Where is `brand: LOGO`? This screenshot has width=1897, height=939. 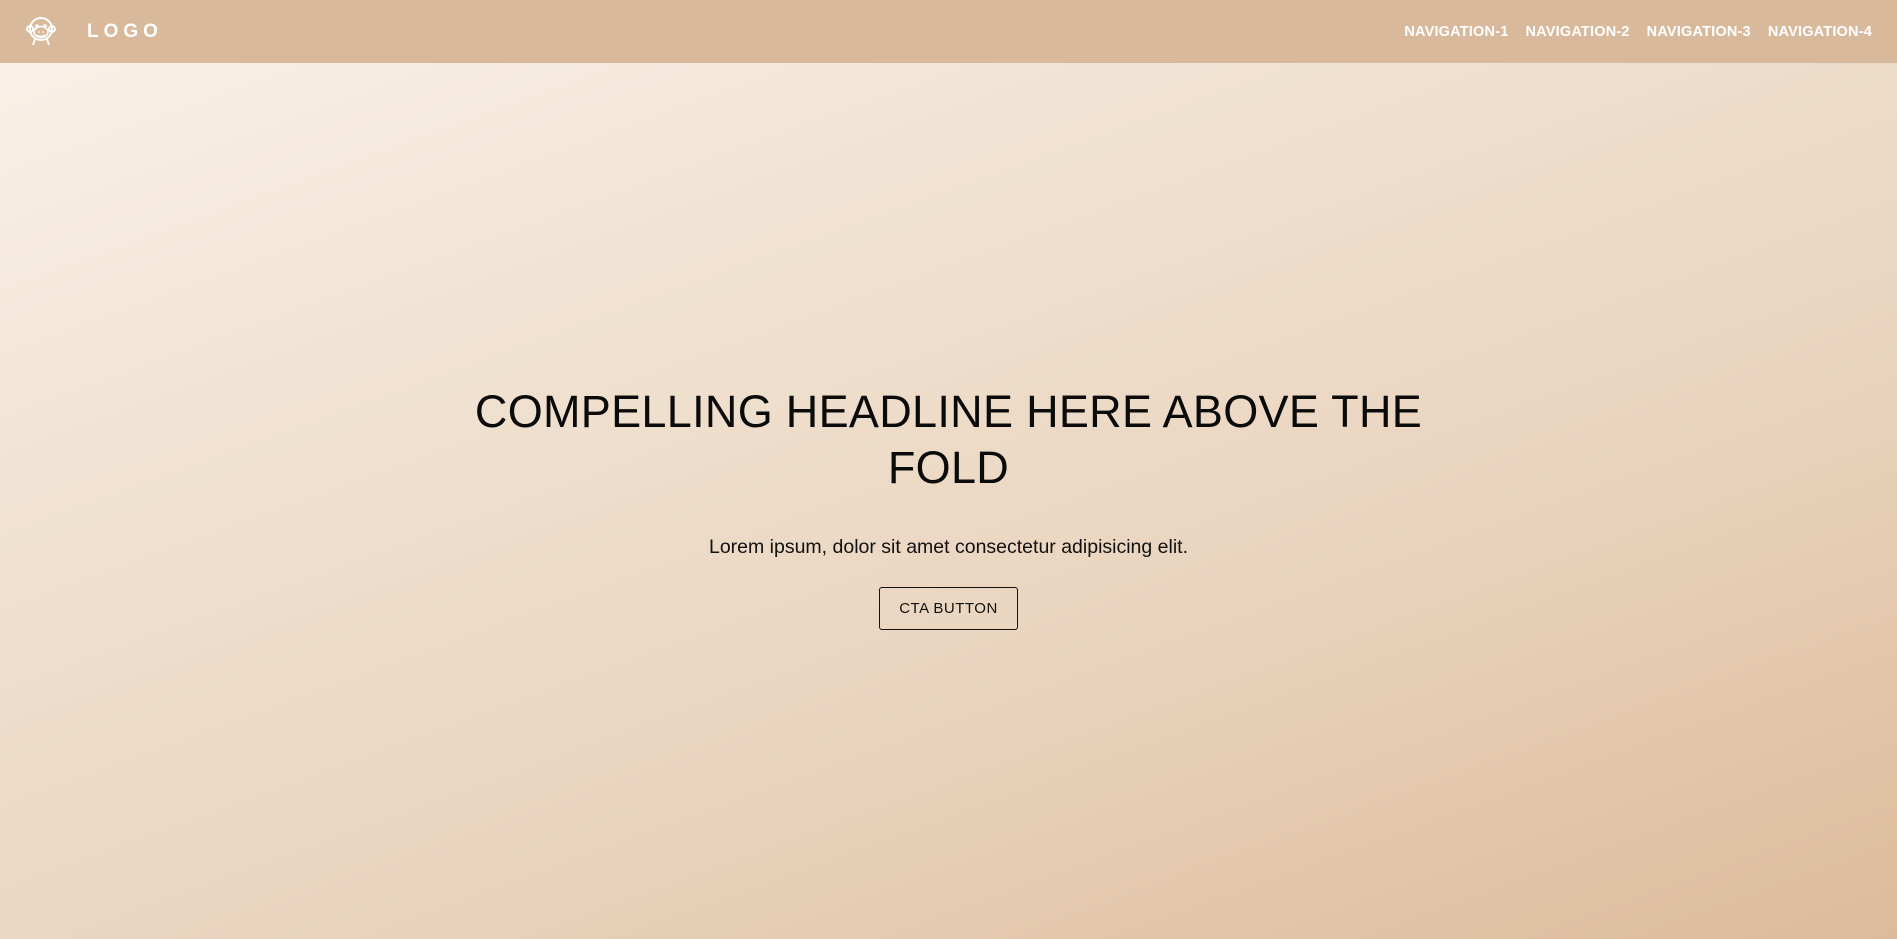
brand: LOGO is located at coordinates (94, 32).